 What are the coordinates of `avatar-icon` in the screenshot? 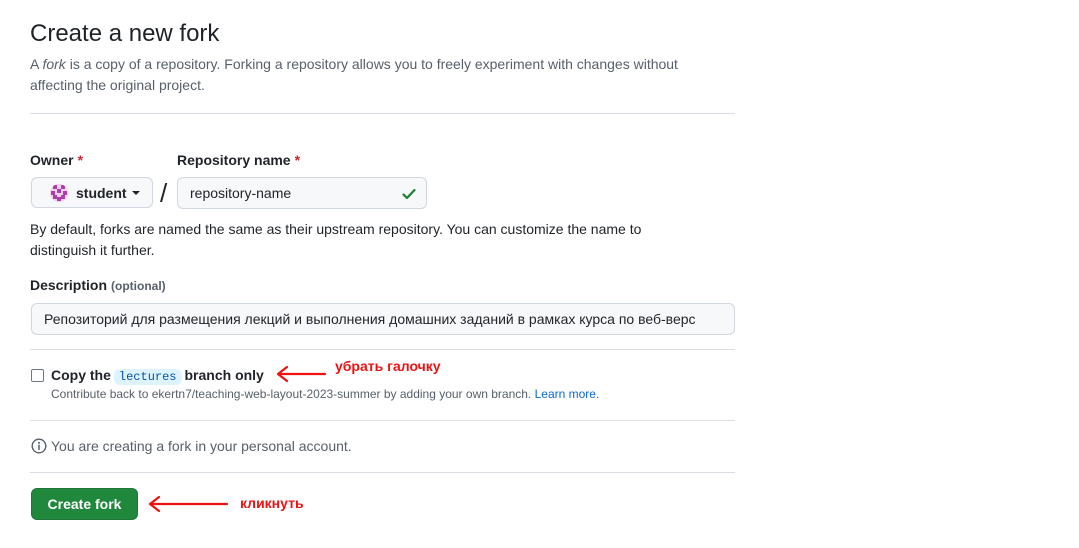 It's located at (59, 192).